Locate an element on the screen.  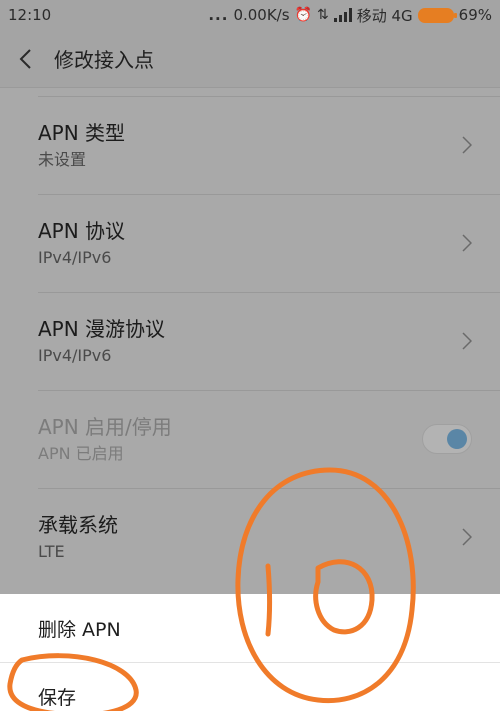
toggle-knob is located at coordinates (457, 439).